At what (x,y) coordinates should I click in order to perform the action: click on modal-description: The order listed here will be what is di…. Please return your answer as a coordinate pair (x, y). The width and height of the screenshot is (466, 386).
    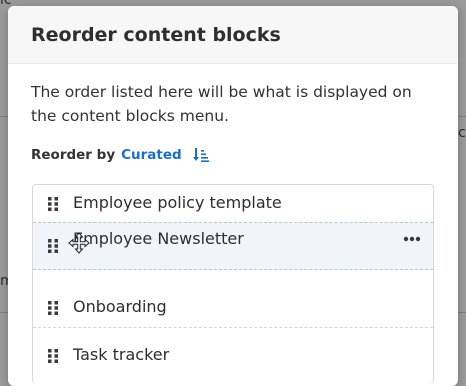
    Looking at the image, I should click on (221, 104).